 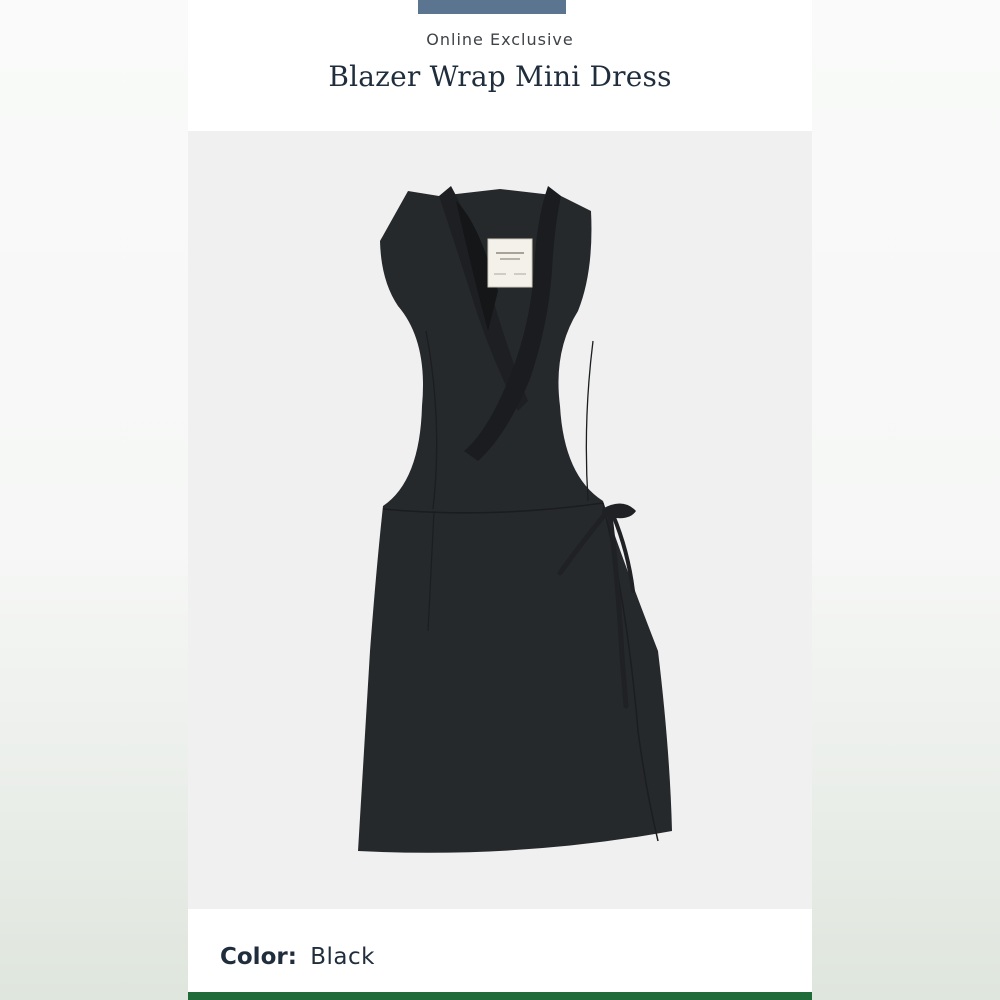 I want to click on color-label: Color:, so click(x=258, y=957).